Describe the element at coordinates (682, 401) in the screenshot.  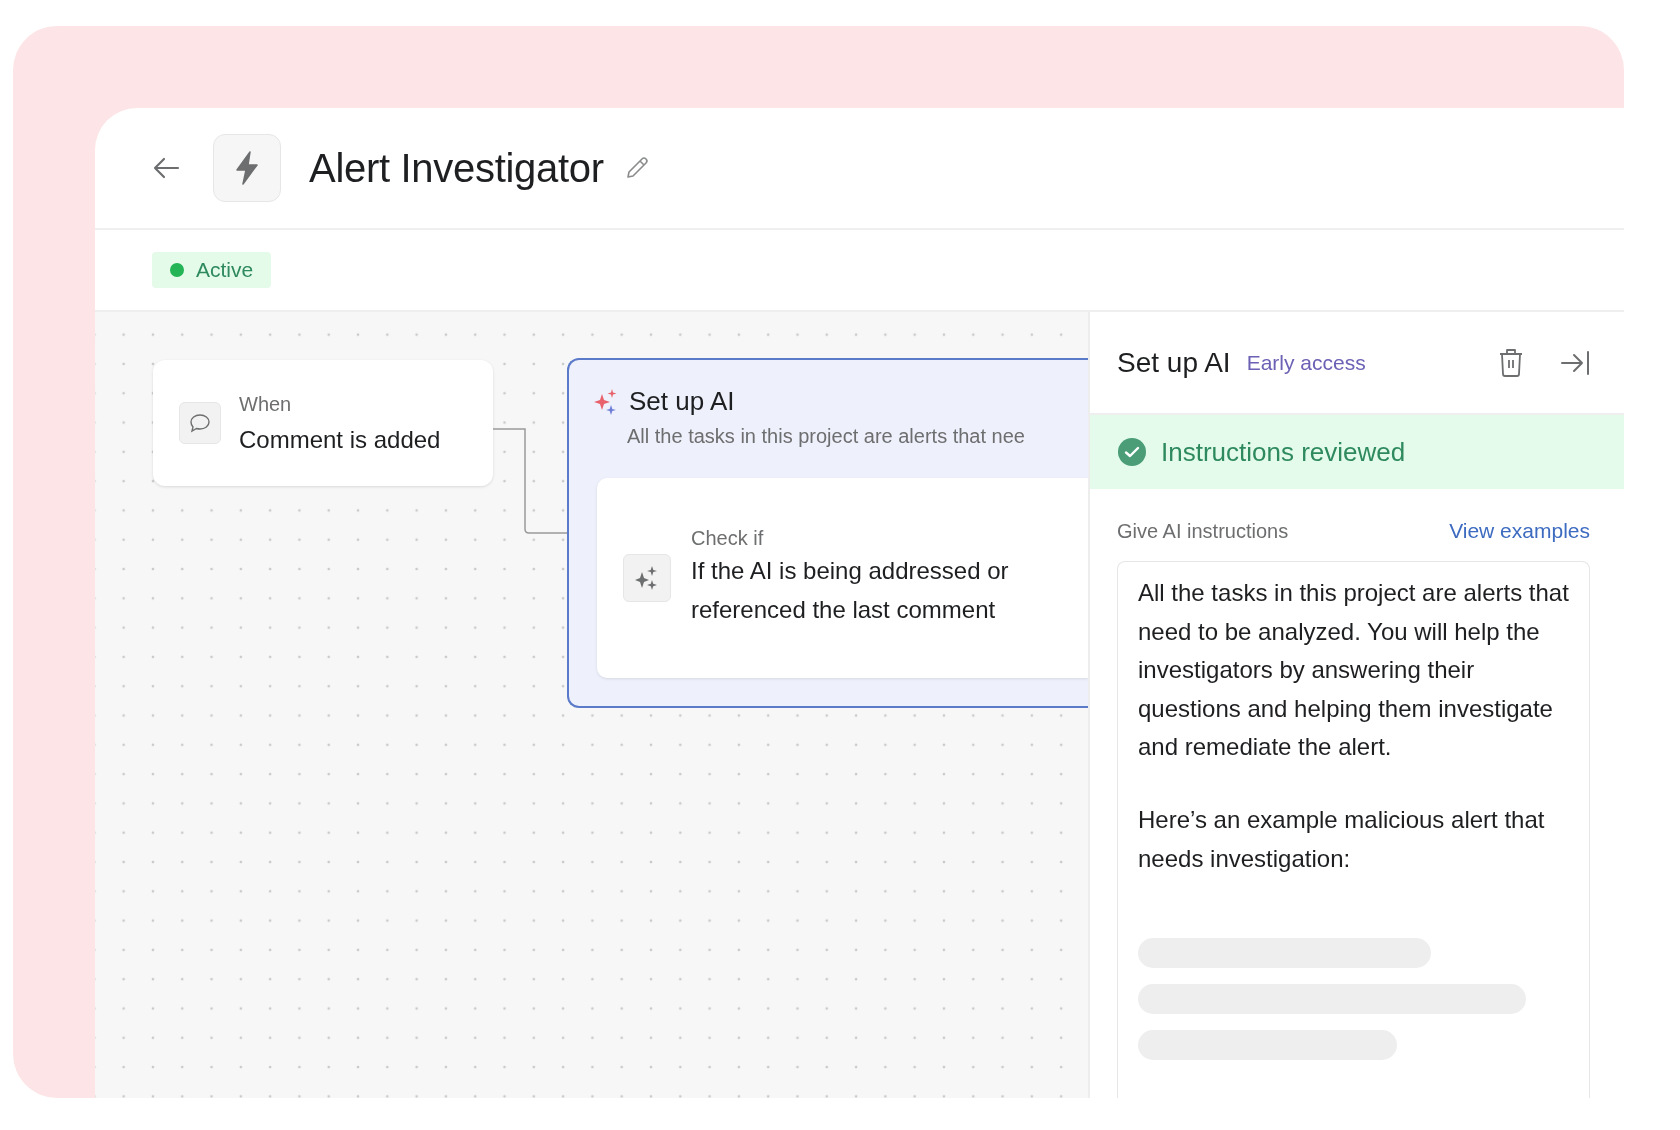
I see `ai-step-title: Set up AI` at that location.